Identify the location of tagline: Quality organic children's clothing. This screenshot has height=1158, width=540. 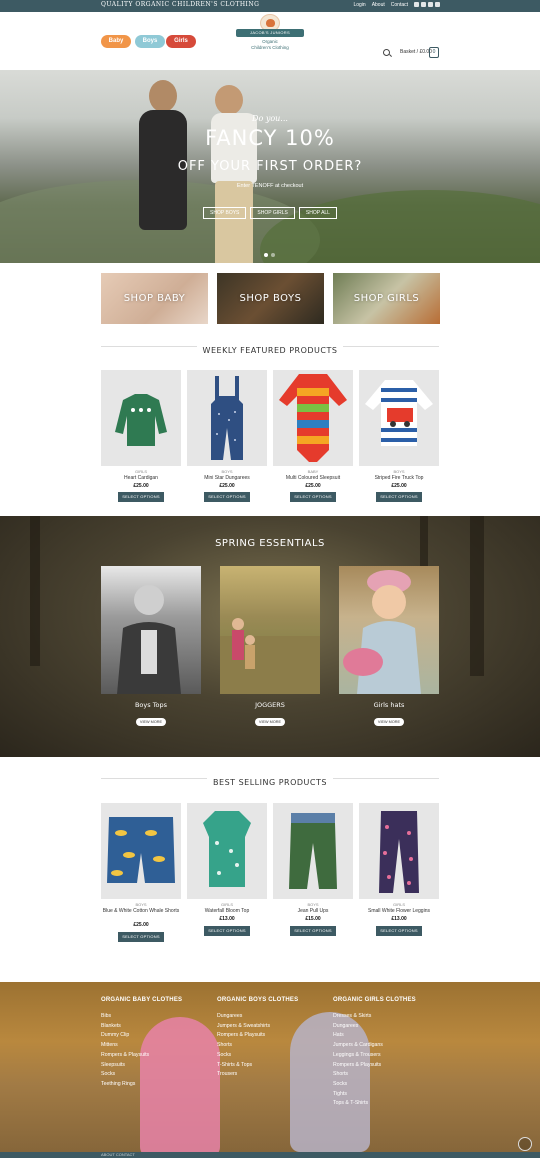
(180, 4).